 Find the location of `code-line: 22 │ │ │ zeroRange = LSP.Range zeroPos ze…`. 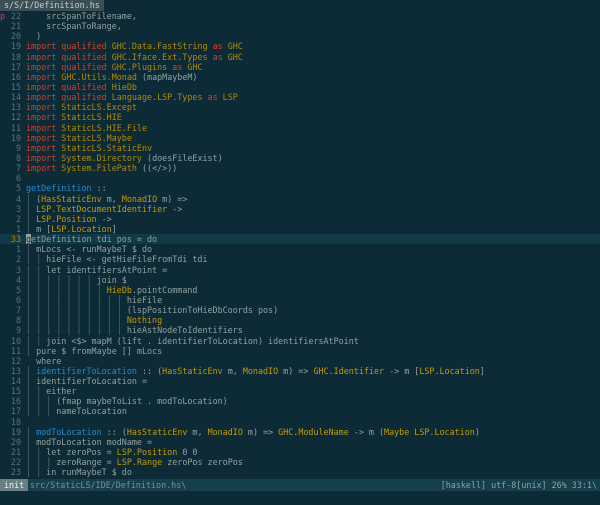

code-line: 22 │ │ │ zeroRange = LSP.Range zeroPos ze… is located at coordinates (300, 462).